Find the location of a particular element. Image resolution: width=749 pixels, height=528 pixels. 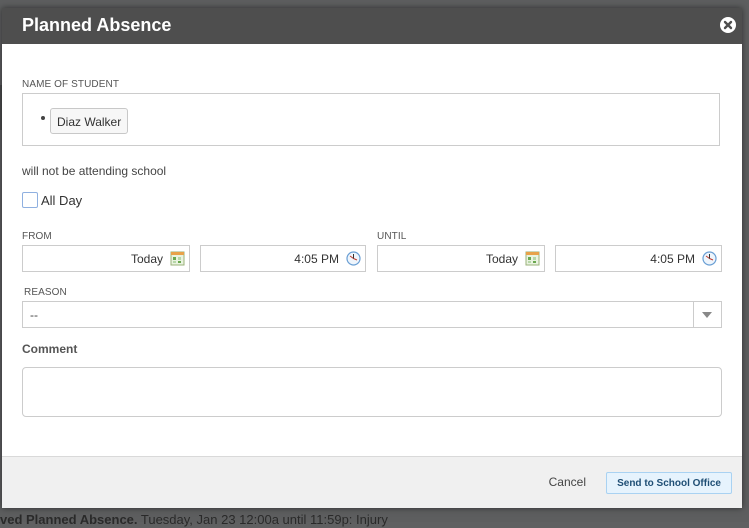

cancel-button: Cancel is located at coordinates (567, 482).